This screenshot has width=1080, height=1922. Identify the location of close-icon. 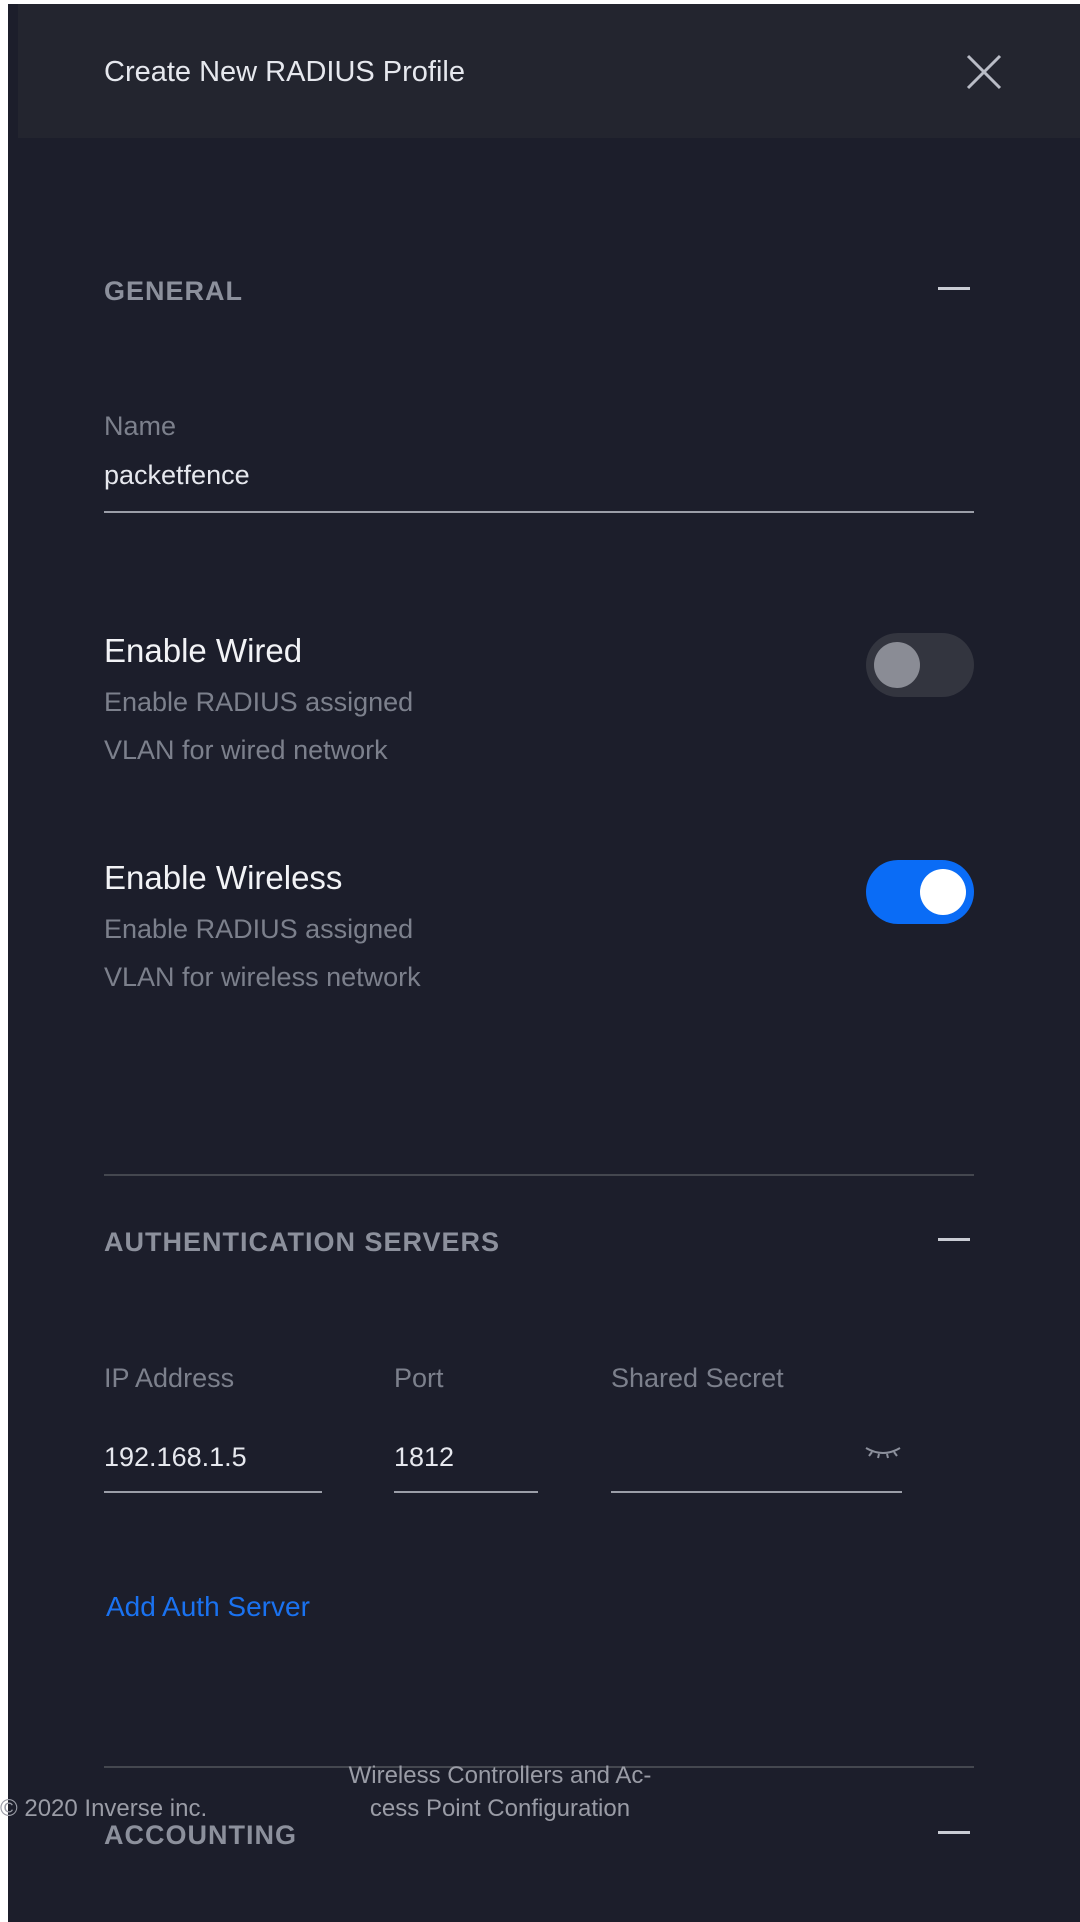
(984, 72).